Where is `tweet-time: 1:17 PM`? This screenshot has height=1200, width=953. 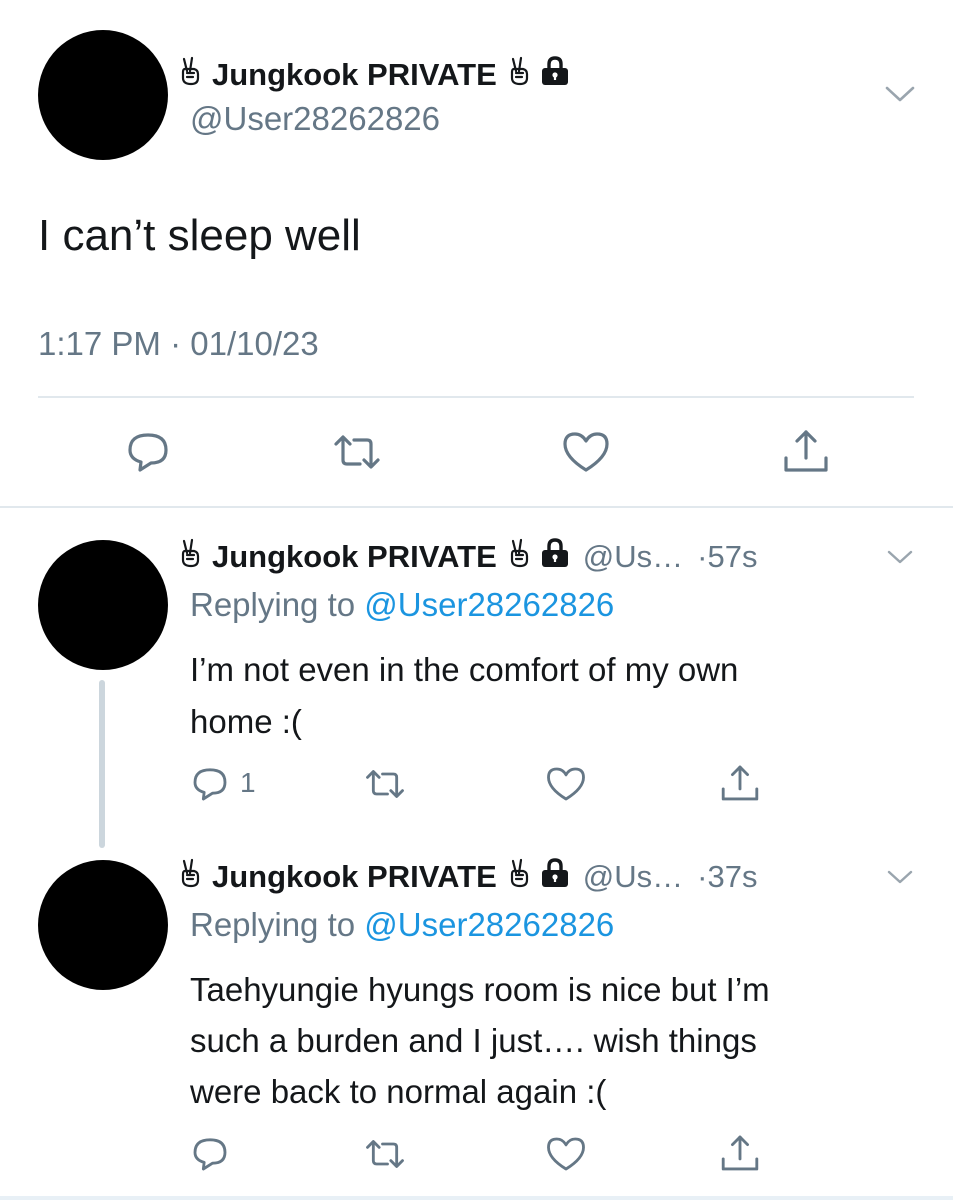 tweet-time: 1:17 PM is located at coordinates (99, 343).